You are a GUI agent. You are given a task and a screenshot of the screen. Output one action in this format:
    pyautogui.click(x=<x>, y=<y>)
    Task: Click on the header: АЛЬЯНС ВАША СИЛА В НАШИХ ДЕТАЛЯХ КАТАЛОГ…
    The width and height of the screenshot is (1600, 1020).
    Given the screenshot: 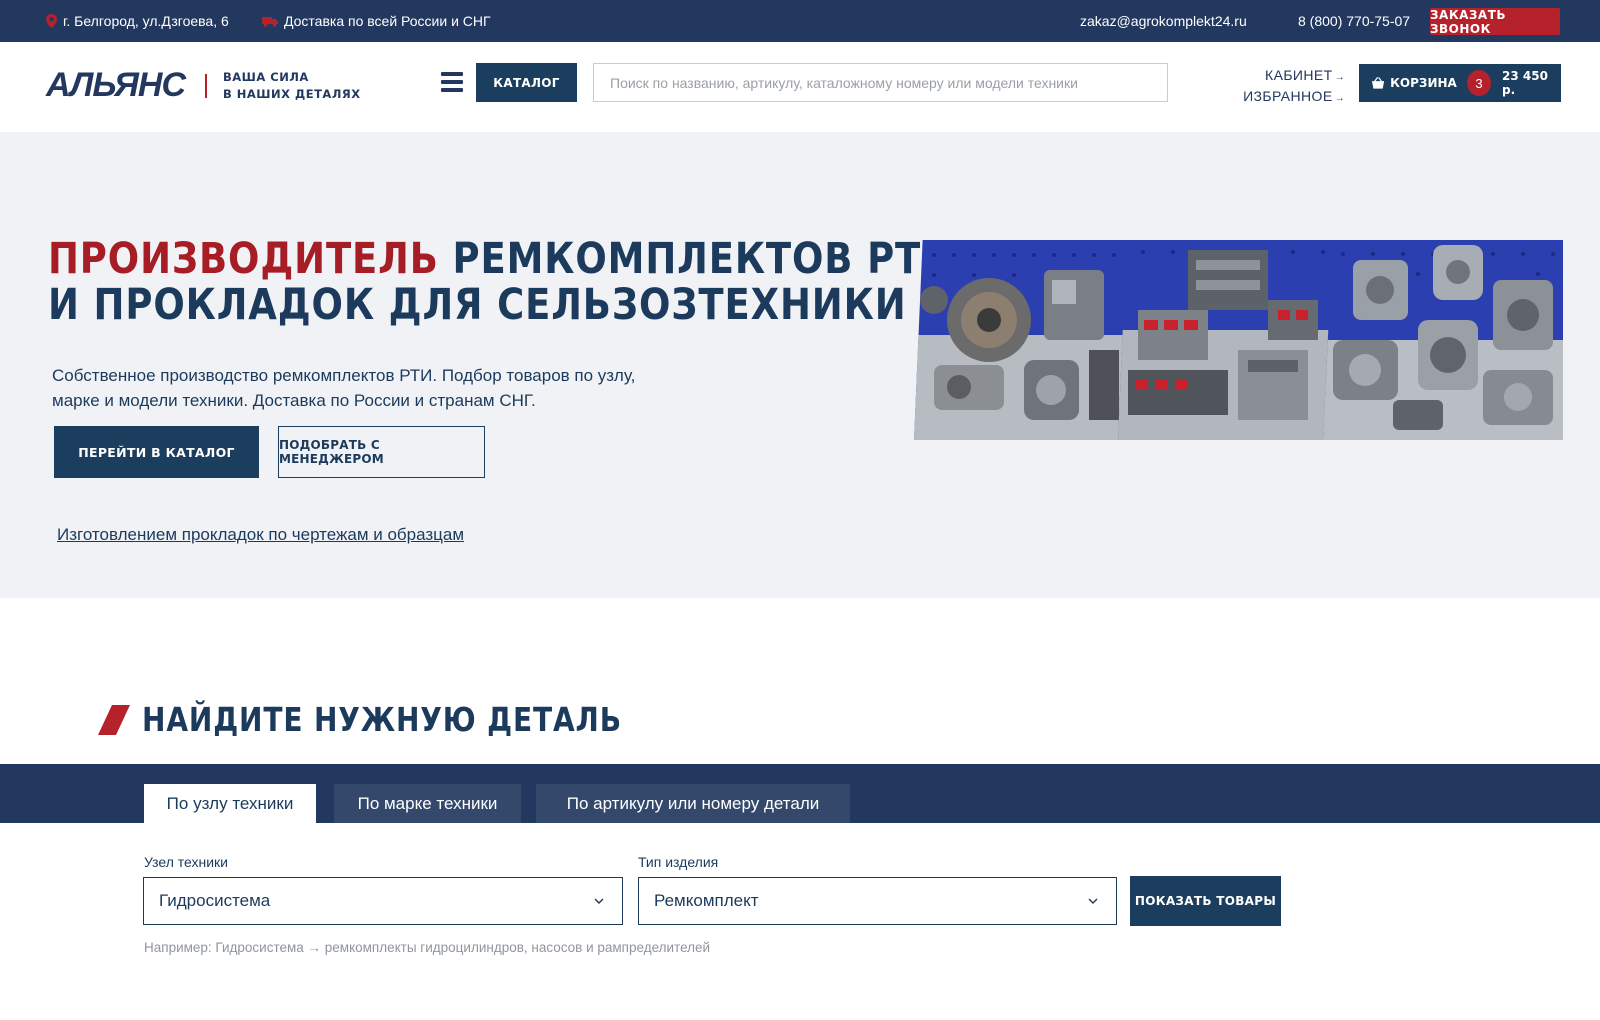 What is the action you would take?
    pyautogui.click(x=800, y=87)
    